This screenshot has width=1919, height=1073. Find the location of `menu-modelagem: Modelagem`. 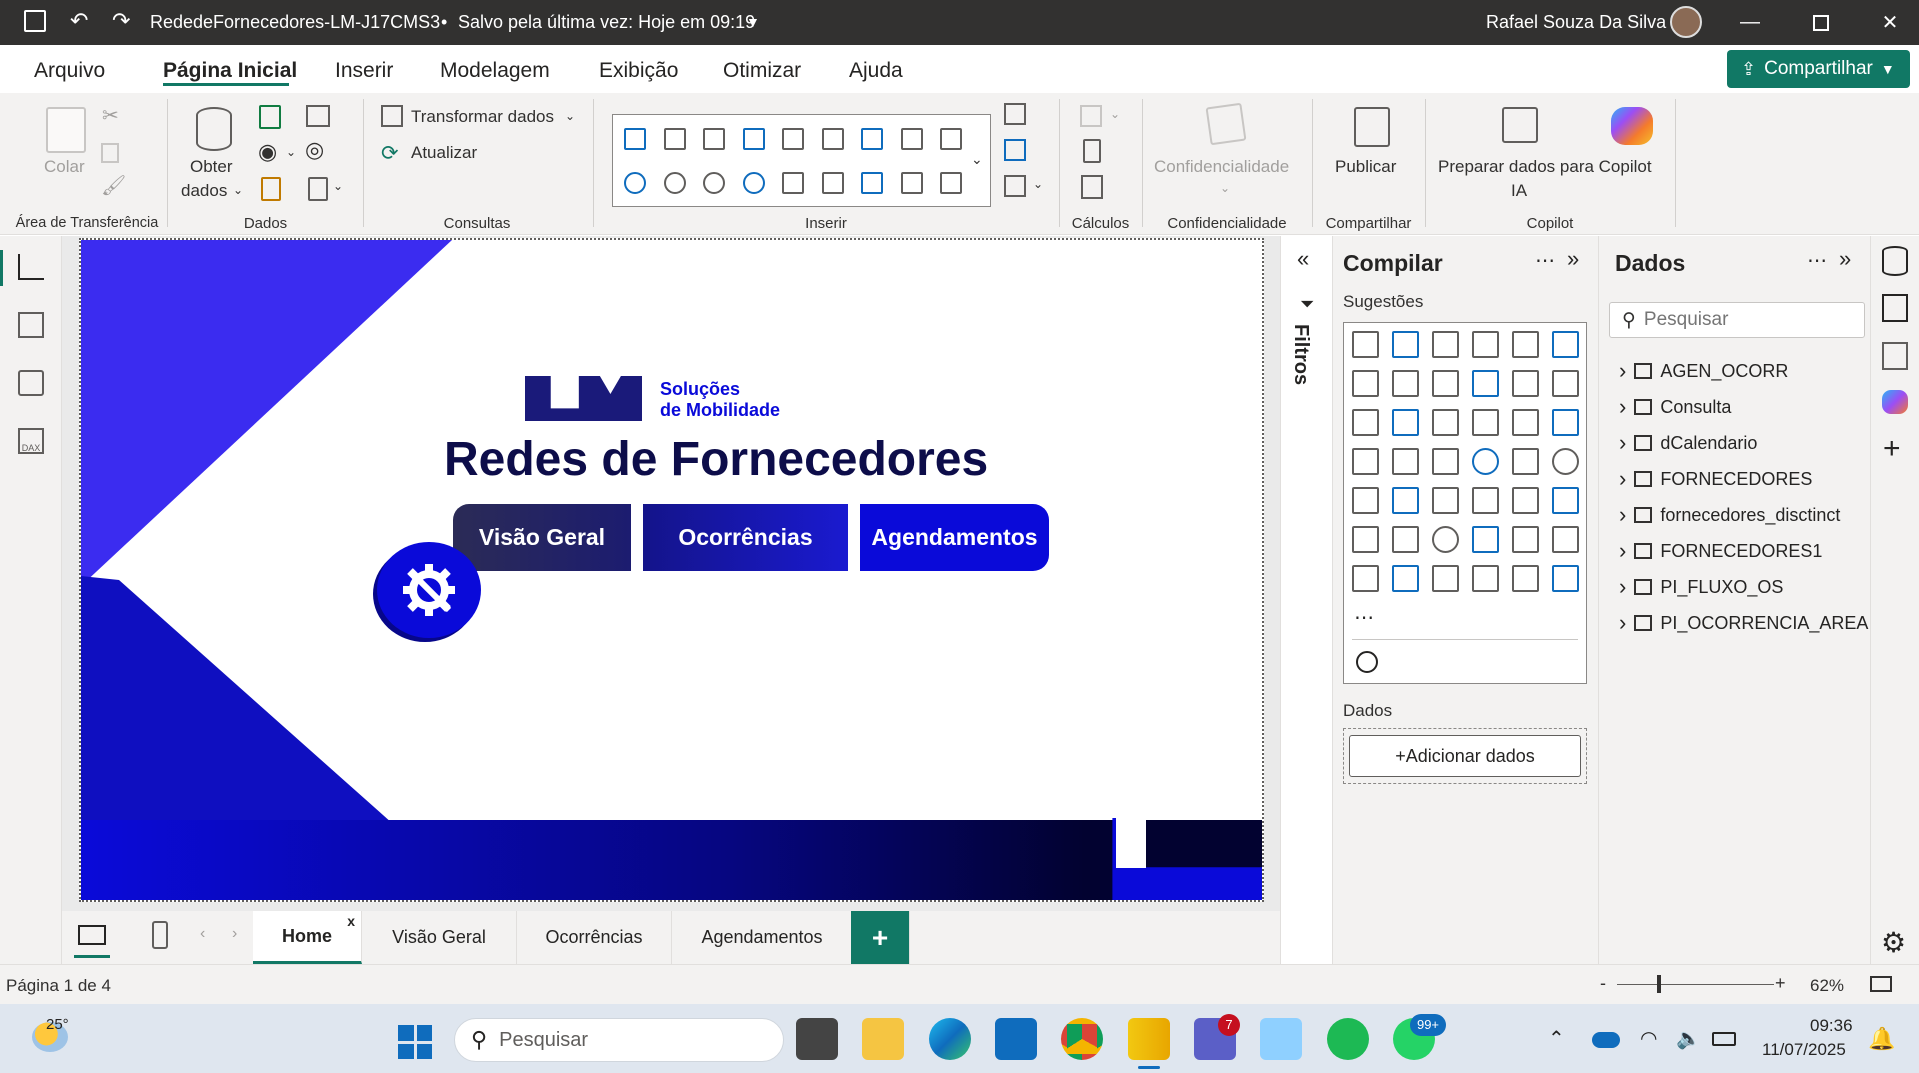

menu-modelagem: Modelagem is located at coordinates (495, 71).